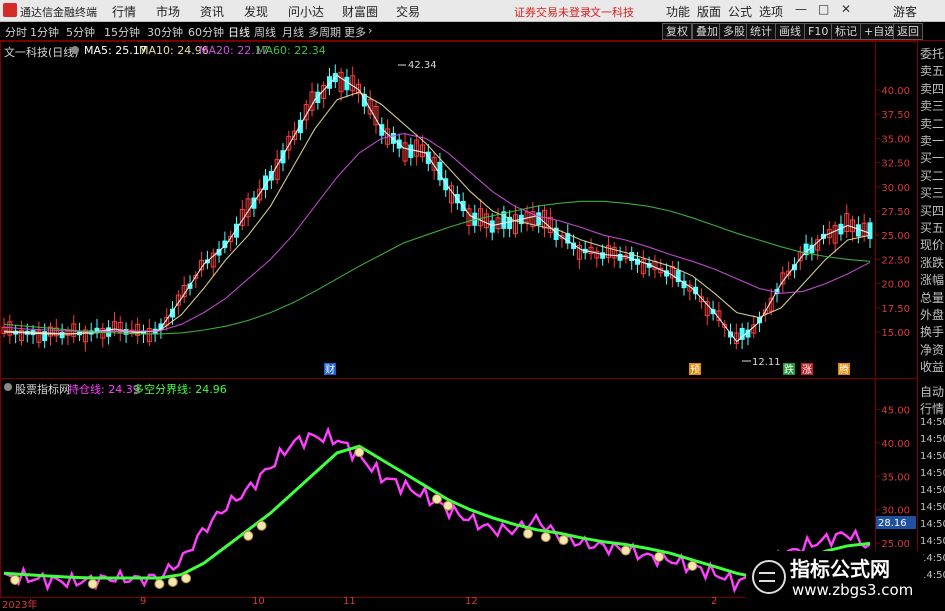 The height and width of the screenshot is (611, 945). I want to click on app-title: 通达信金融终端, so click(58, 12).